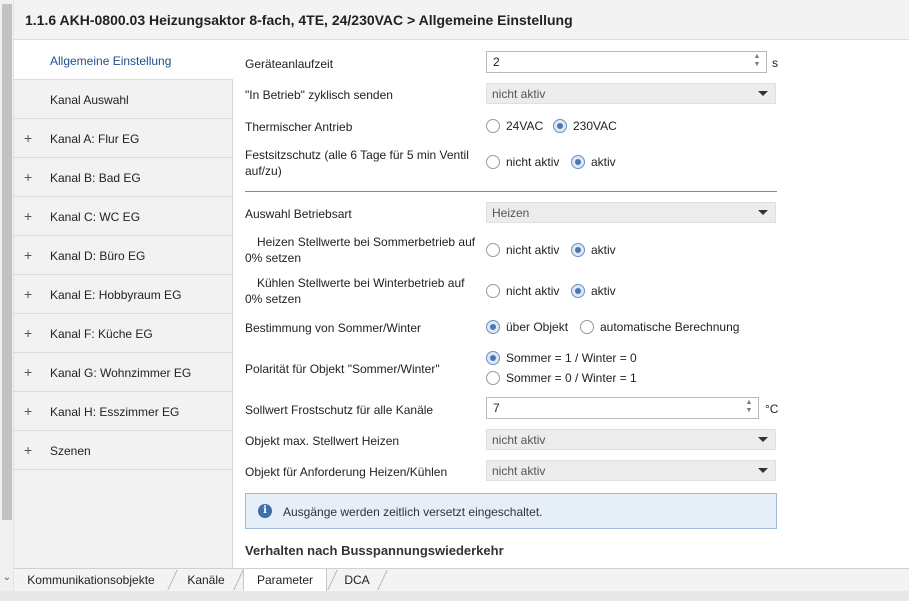  Describe the element at coordinates (496, 408) in the screenshot. I see `frost-setpoint-value: 7` at that location.